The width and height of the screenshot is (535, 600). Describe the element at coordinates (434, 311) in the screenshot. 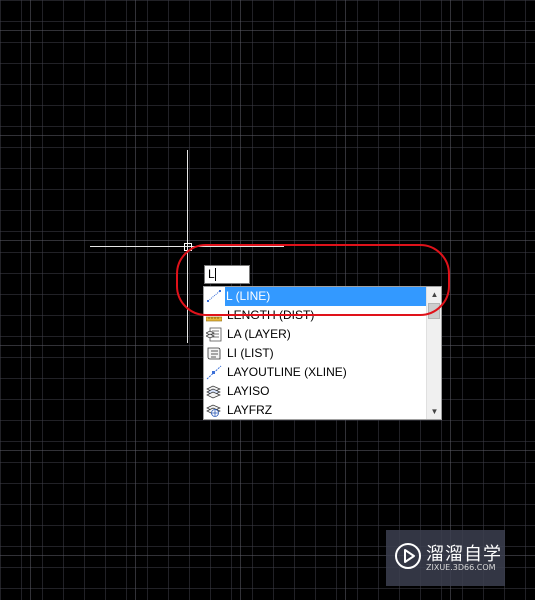

I see `scrollbar-thumb` at that location.